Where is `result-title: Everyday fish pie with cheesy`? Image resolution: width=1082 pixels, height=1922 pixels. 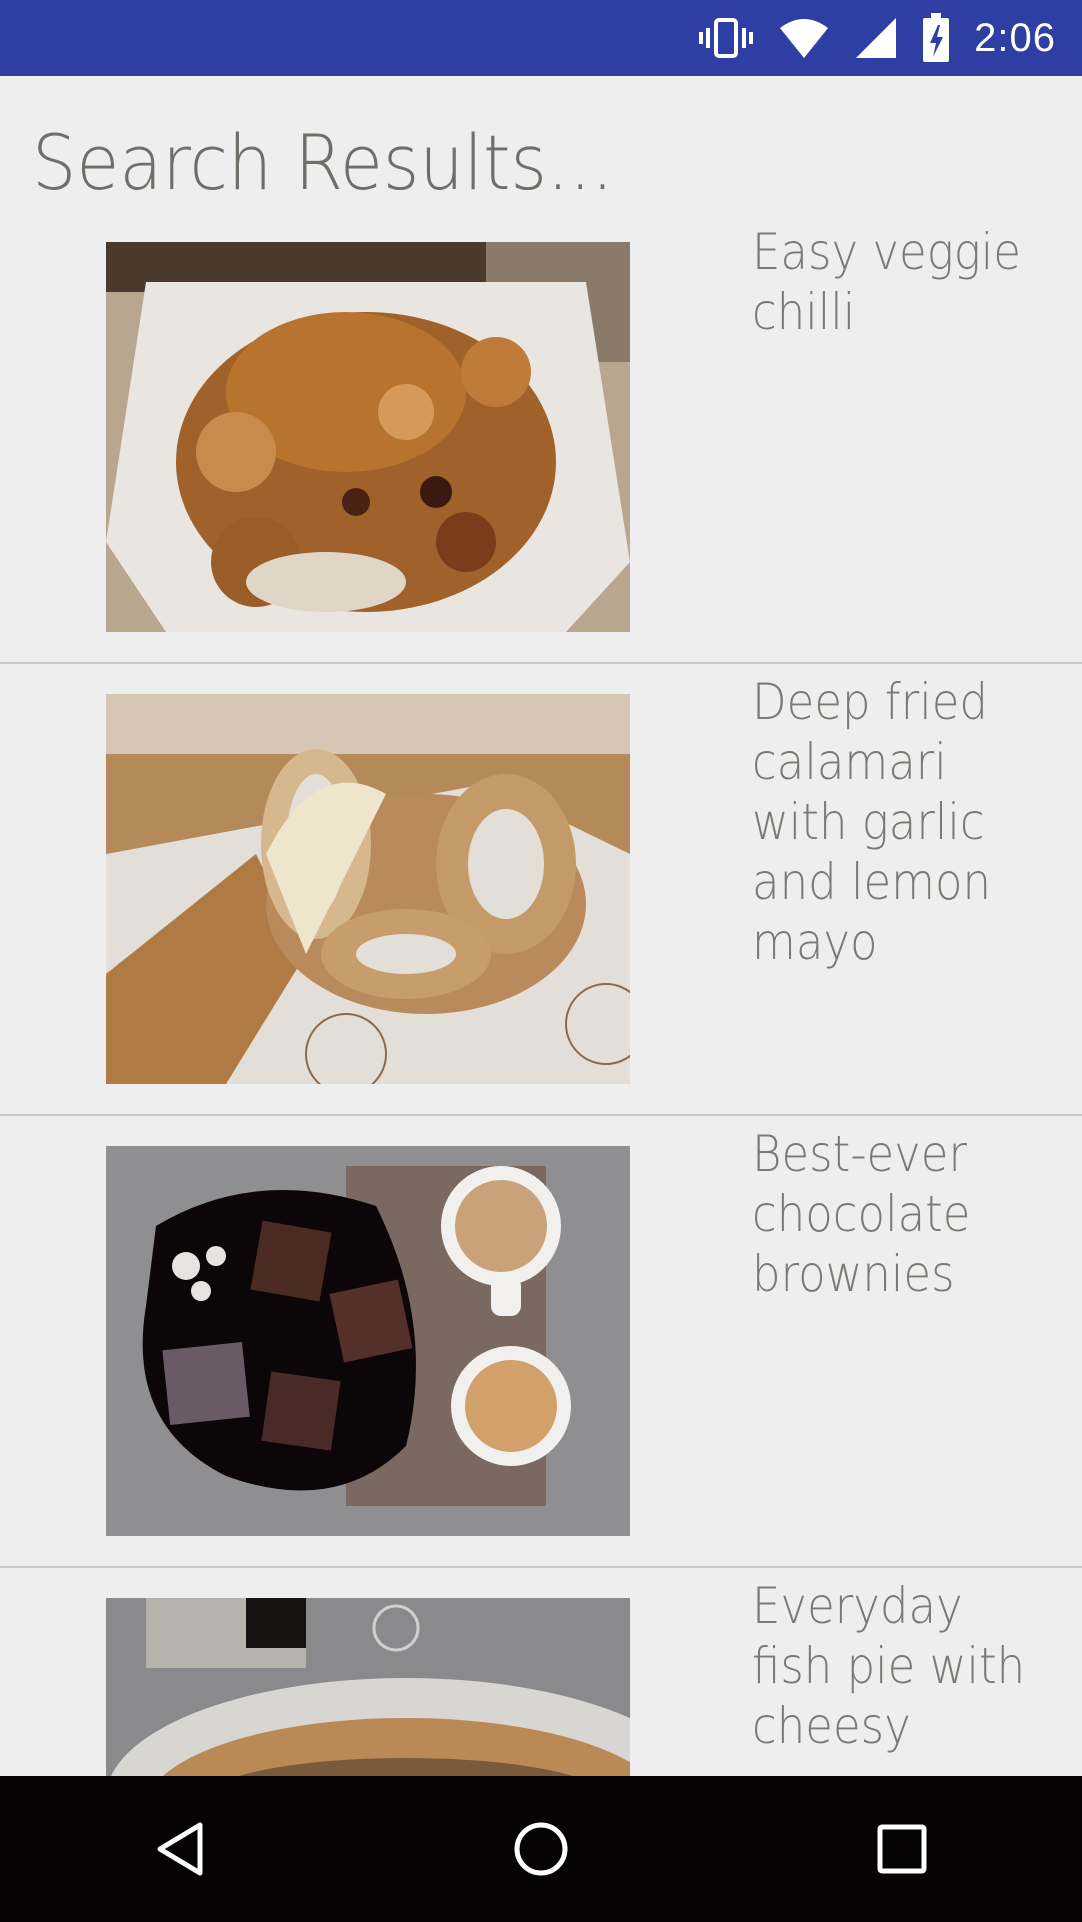
result-title: Everyday fish pie with cheesy is located at coordinates (889, 1666).